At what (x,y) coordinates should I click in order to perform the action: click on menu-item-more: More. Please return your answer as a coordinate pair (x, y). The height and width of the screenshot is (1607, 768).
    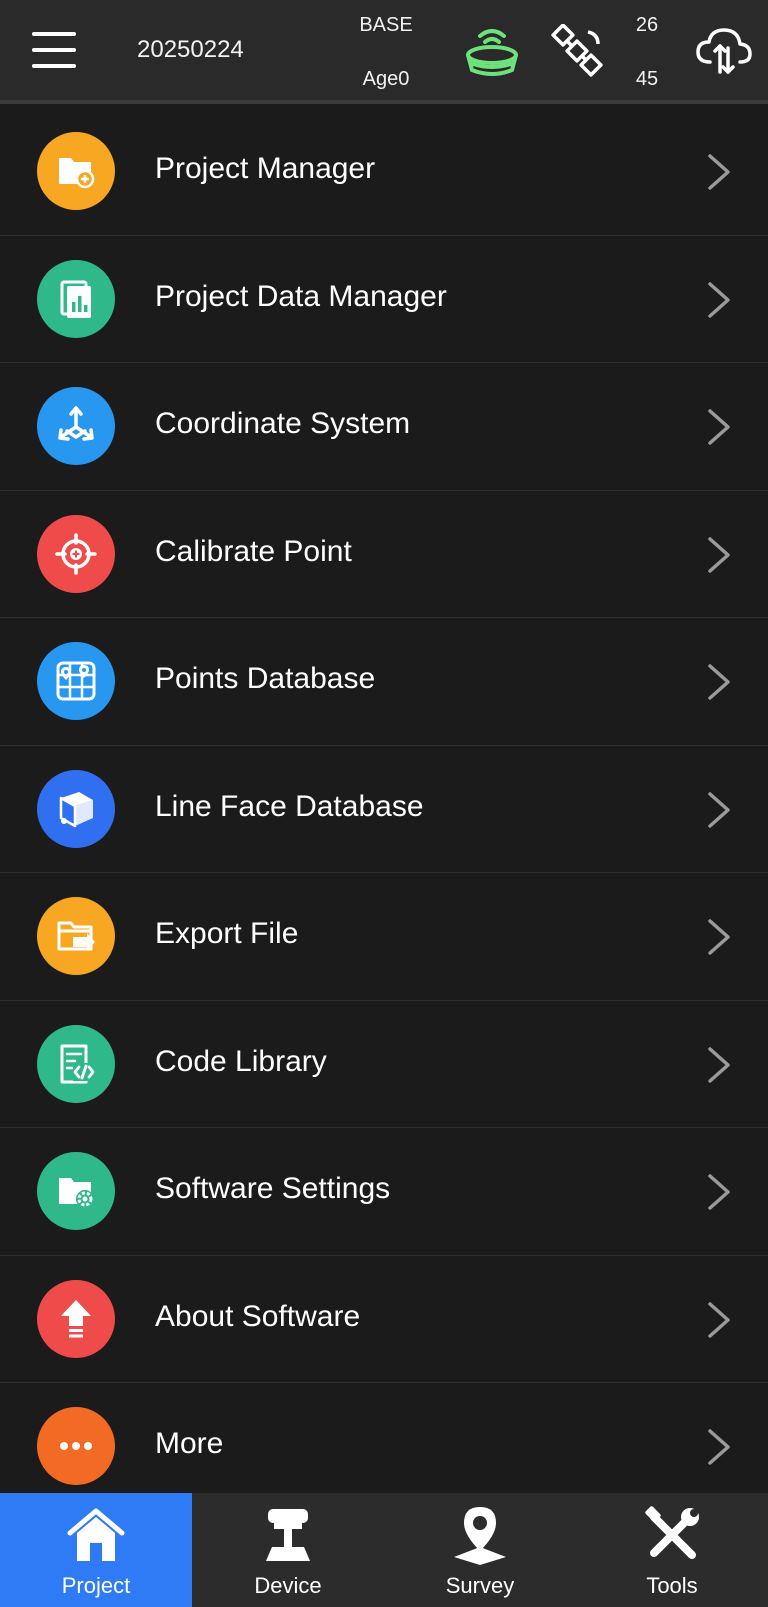
    Looking at the image, I should click on (384, 1438).